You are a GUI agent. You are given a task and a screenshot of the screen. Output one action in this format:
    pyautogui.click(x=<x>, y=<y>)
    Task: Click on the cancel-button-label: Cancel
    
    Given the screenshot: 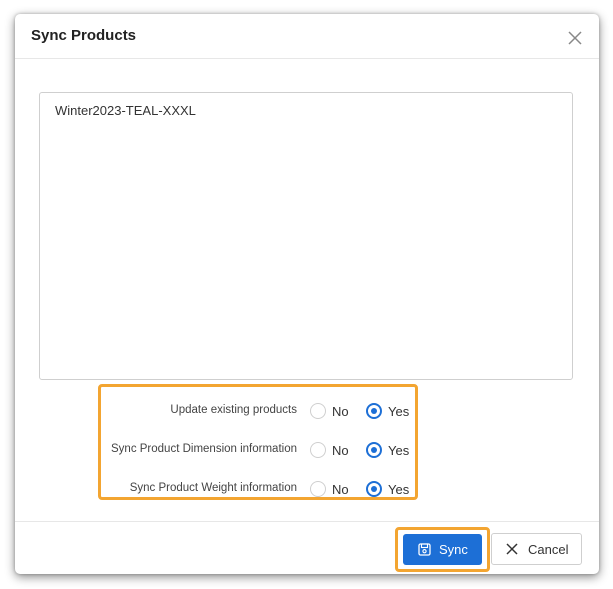 What is the action you would take?
    pyautogui.click(x=548, y=549)
    